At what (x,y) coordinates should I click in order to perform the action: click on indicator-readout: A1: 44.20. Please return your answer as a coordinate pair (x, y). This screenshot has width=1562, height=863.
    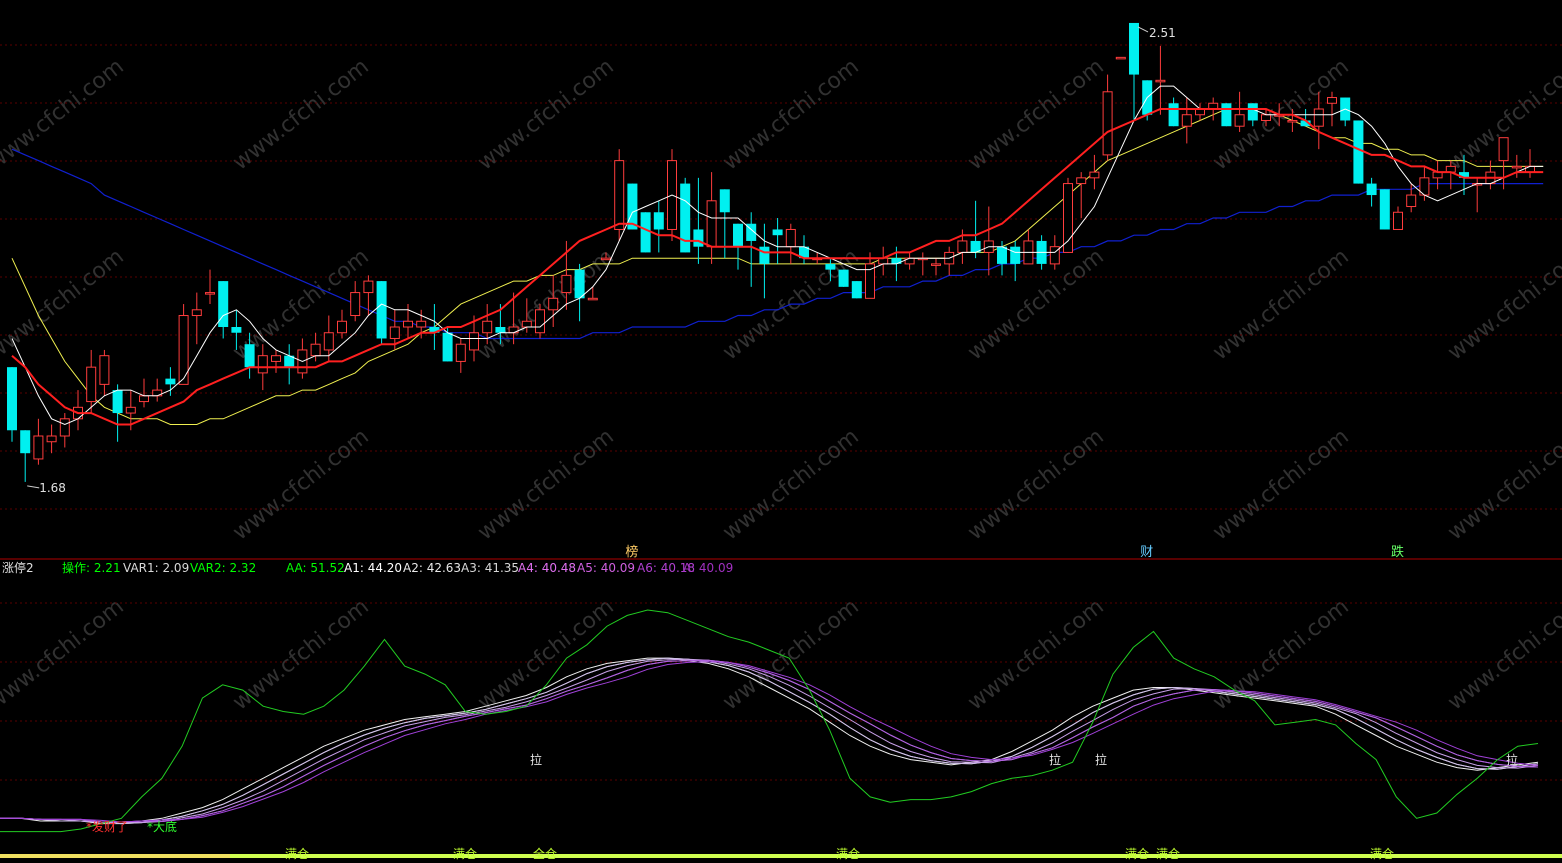
    Looking at the image, I should click on (373, 568).